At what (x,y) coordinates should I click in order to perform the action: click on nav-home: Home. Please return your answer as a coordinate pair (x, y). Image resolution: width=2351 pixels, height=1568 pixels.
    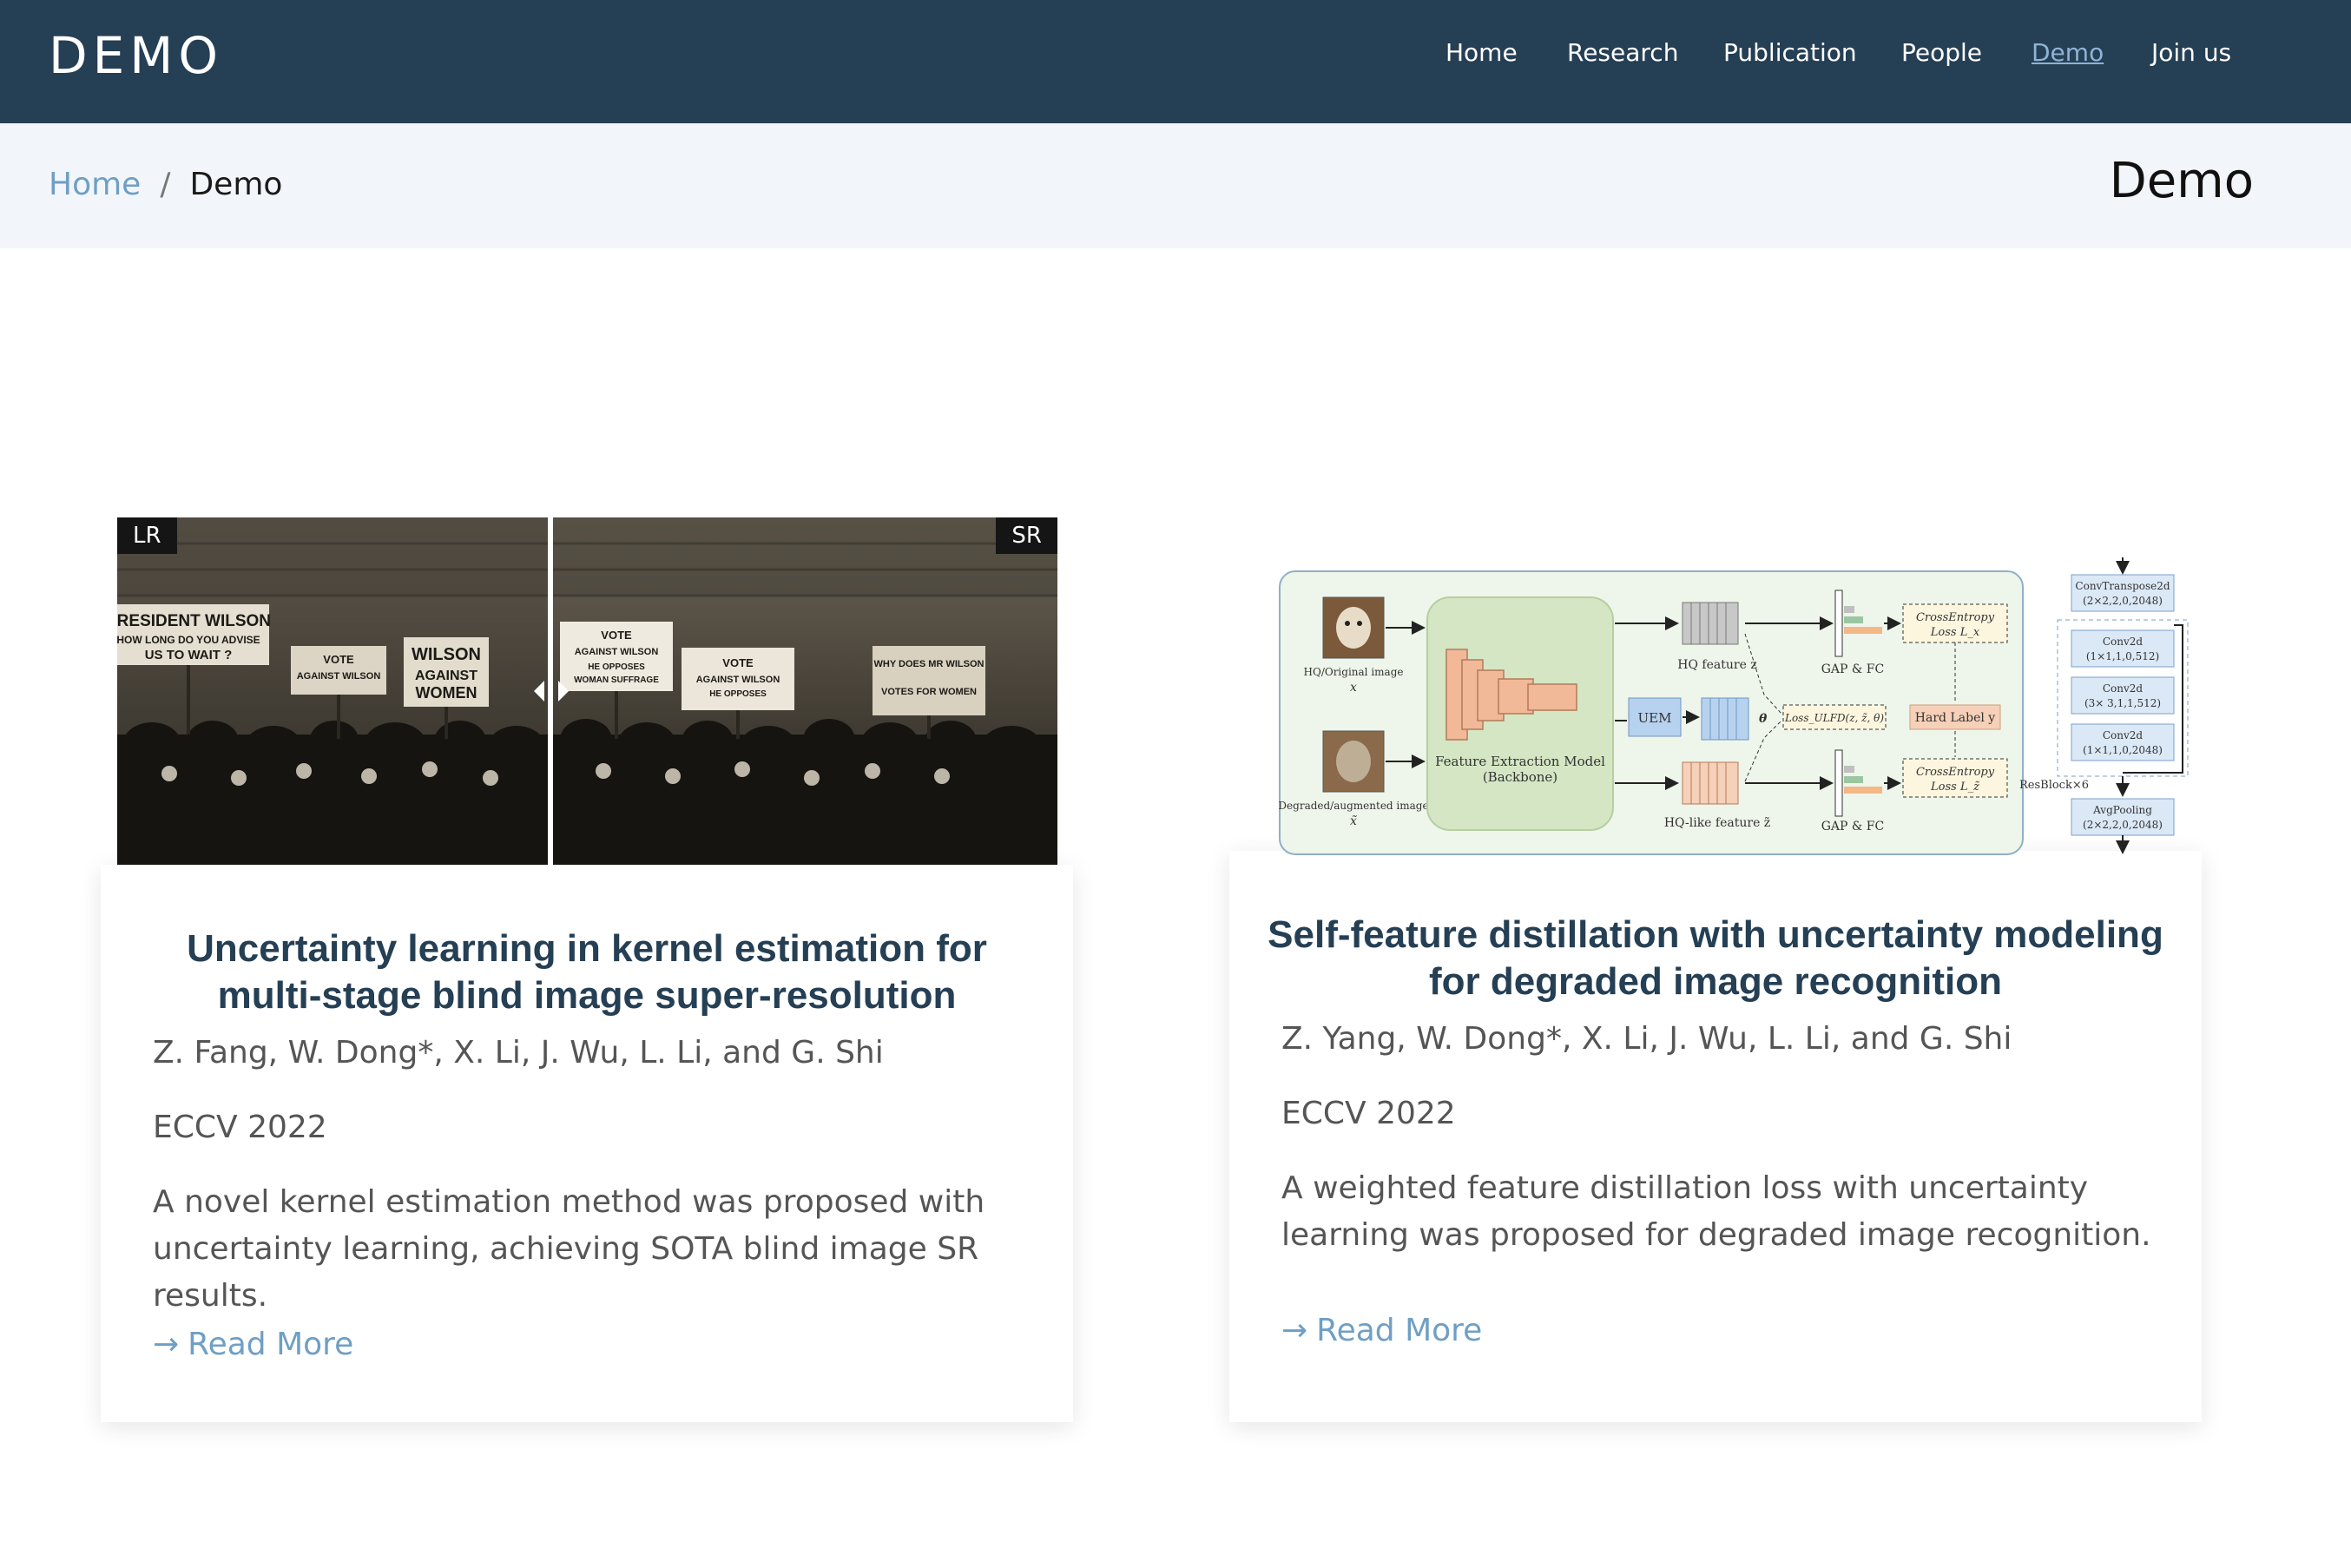
    Looking at the image, I should click on (1482, 52).